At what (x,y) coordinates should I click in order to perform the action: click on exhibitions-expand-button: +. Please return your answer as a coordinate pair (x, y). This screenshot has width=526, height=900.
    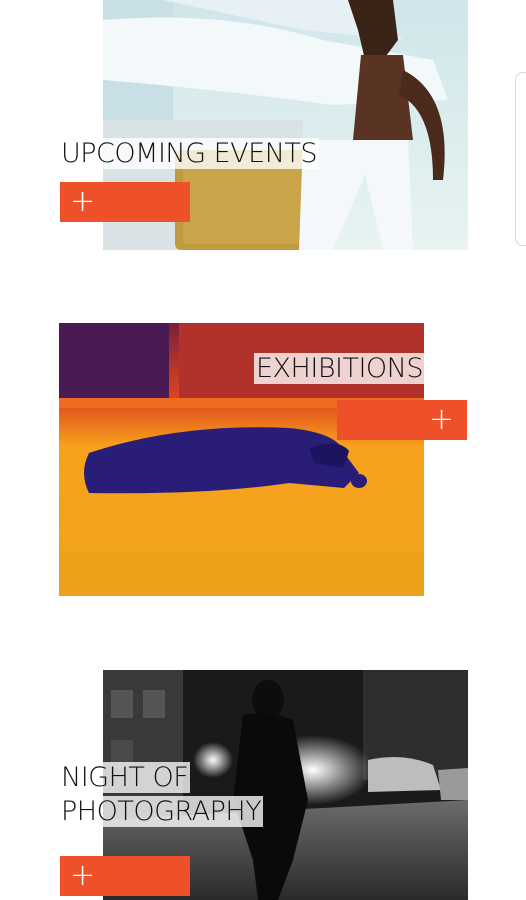
    Looking at the image, I should click on (402, 420).